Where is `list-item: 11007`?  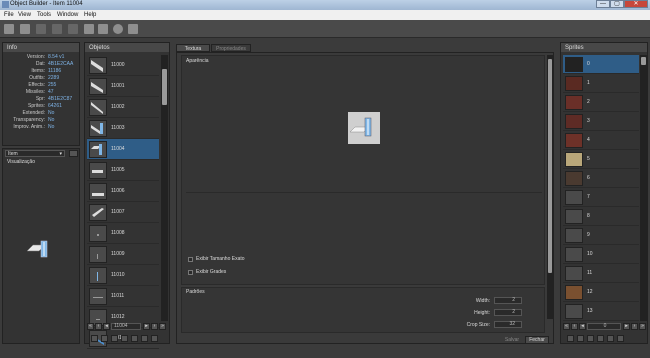 list-item: 11007 is located at coordinates (123, 212).